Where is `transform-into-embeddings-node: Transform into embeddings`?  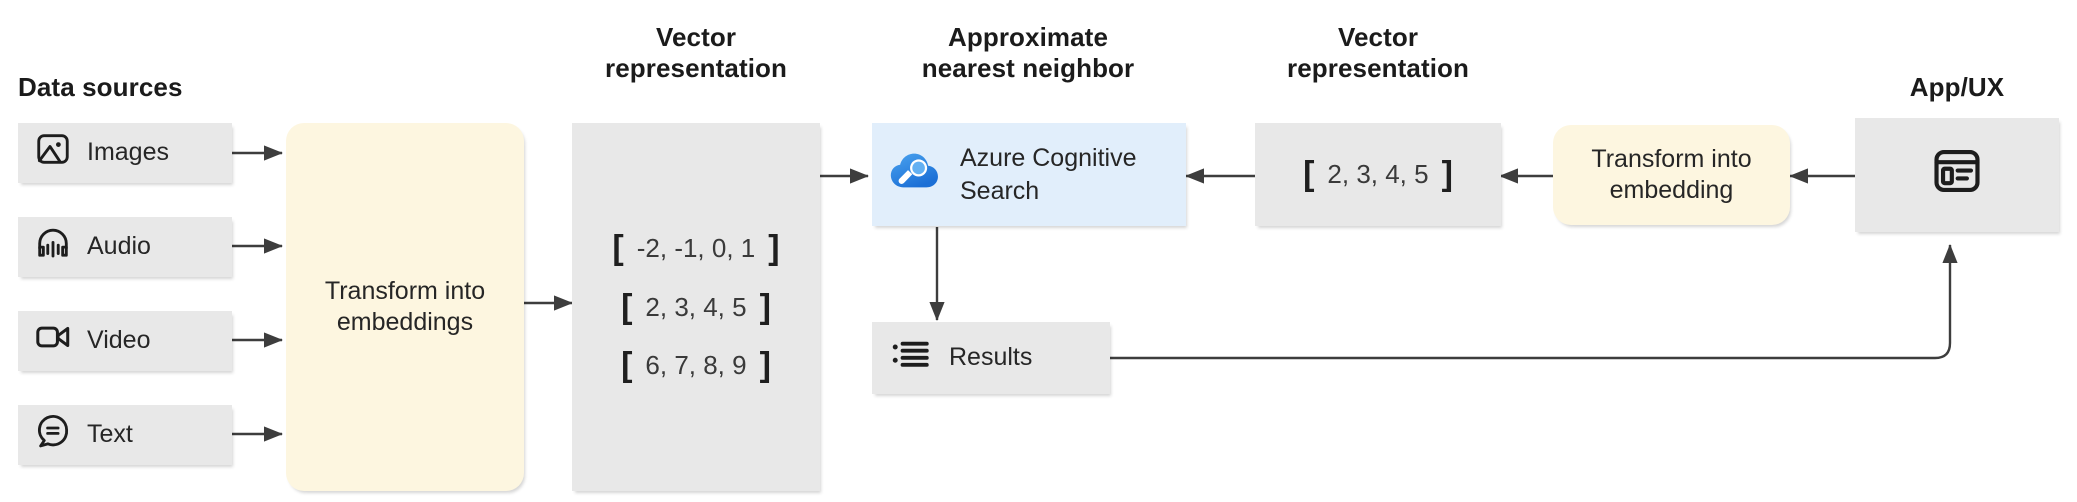
transform-into-embeddings-node: Transform into embeddings is located at coordinates (405, 307).